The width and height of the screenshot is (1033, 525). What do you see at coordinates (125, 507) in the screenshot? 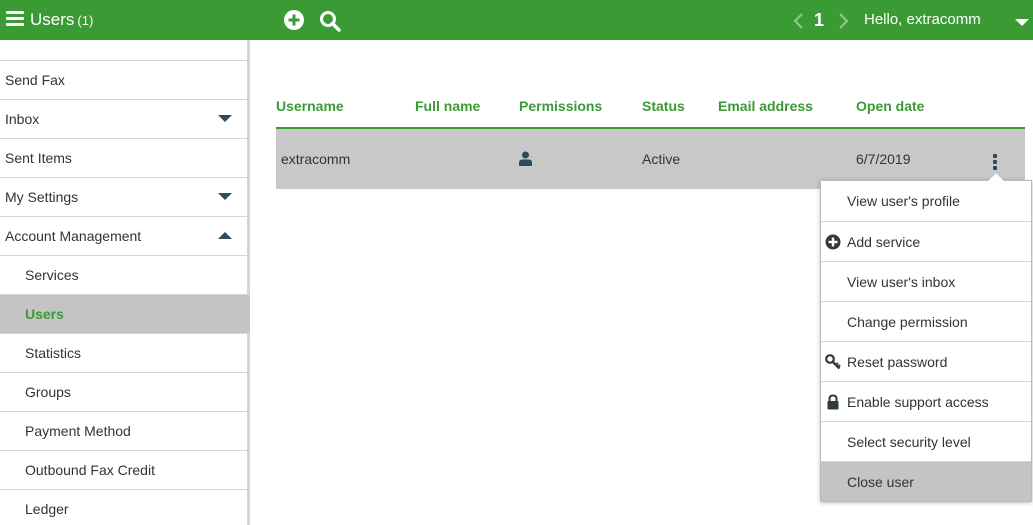
I see `sidebar-item-ledger: Ledger` at bounding box center [125, 507].